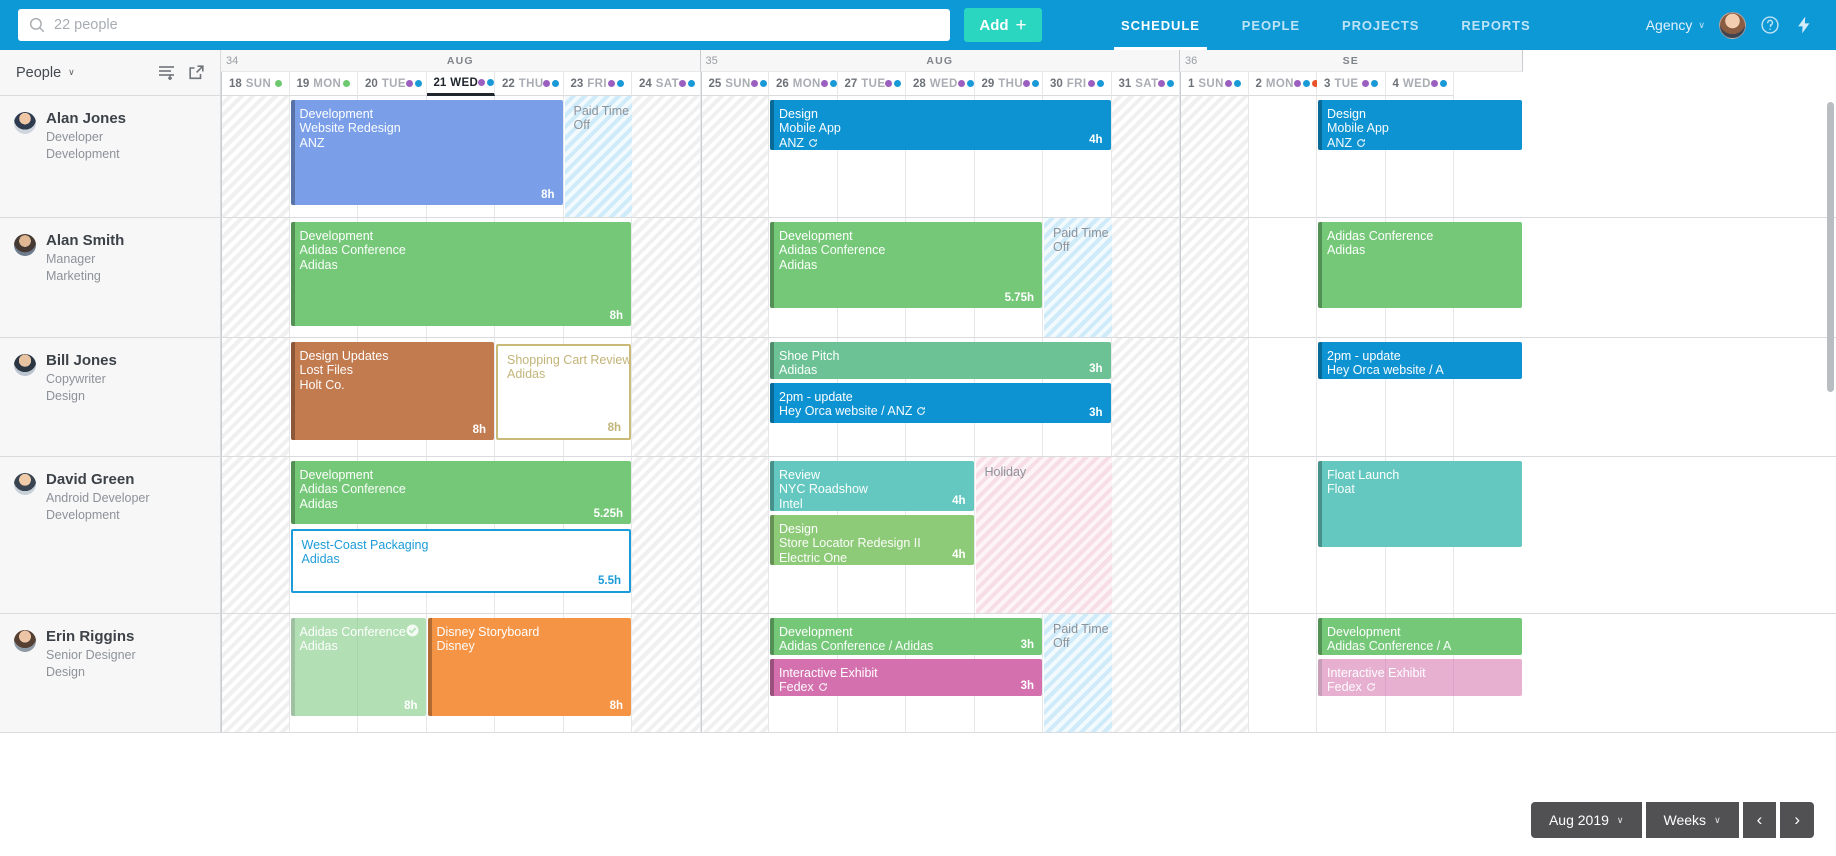 This screenshot has height=856, width=1836. Describe the element at coordinates (734, 84) in the screenshot. I see `day-header-25-sun: 25 SUN` at that location.